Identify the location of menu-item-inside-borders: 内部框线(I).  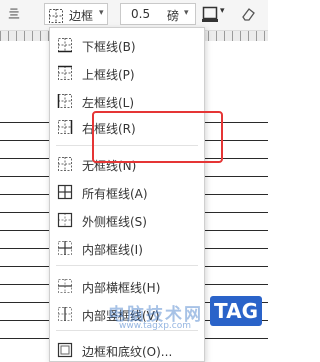
(127, 248).